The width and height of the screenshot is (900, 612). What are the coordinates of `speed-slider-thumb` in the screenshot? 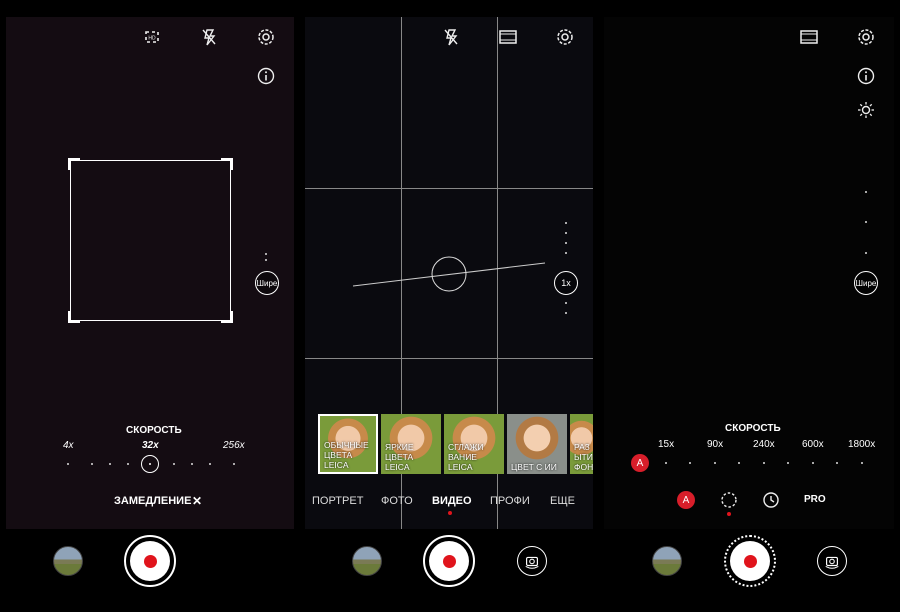 It's located at (150, 464).